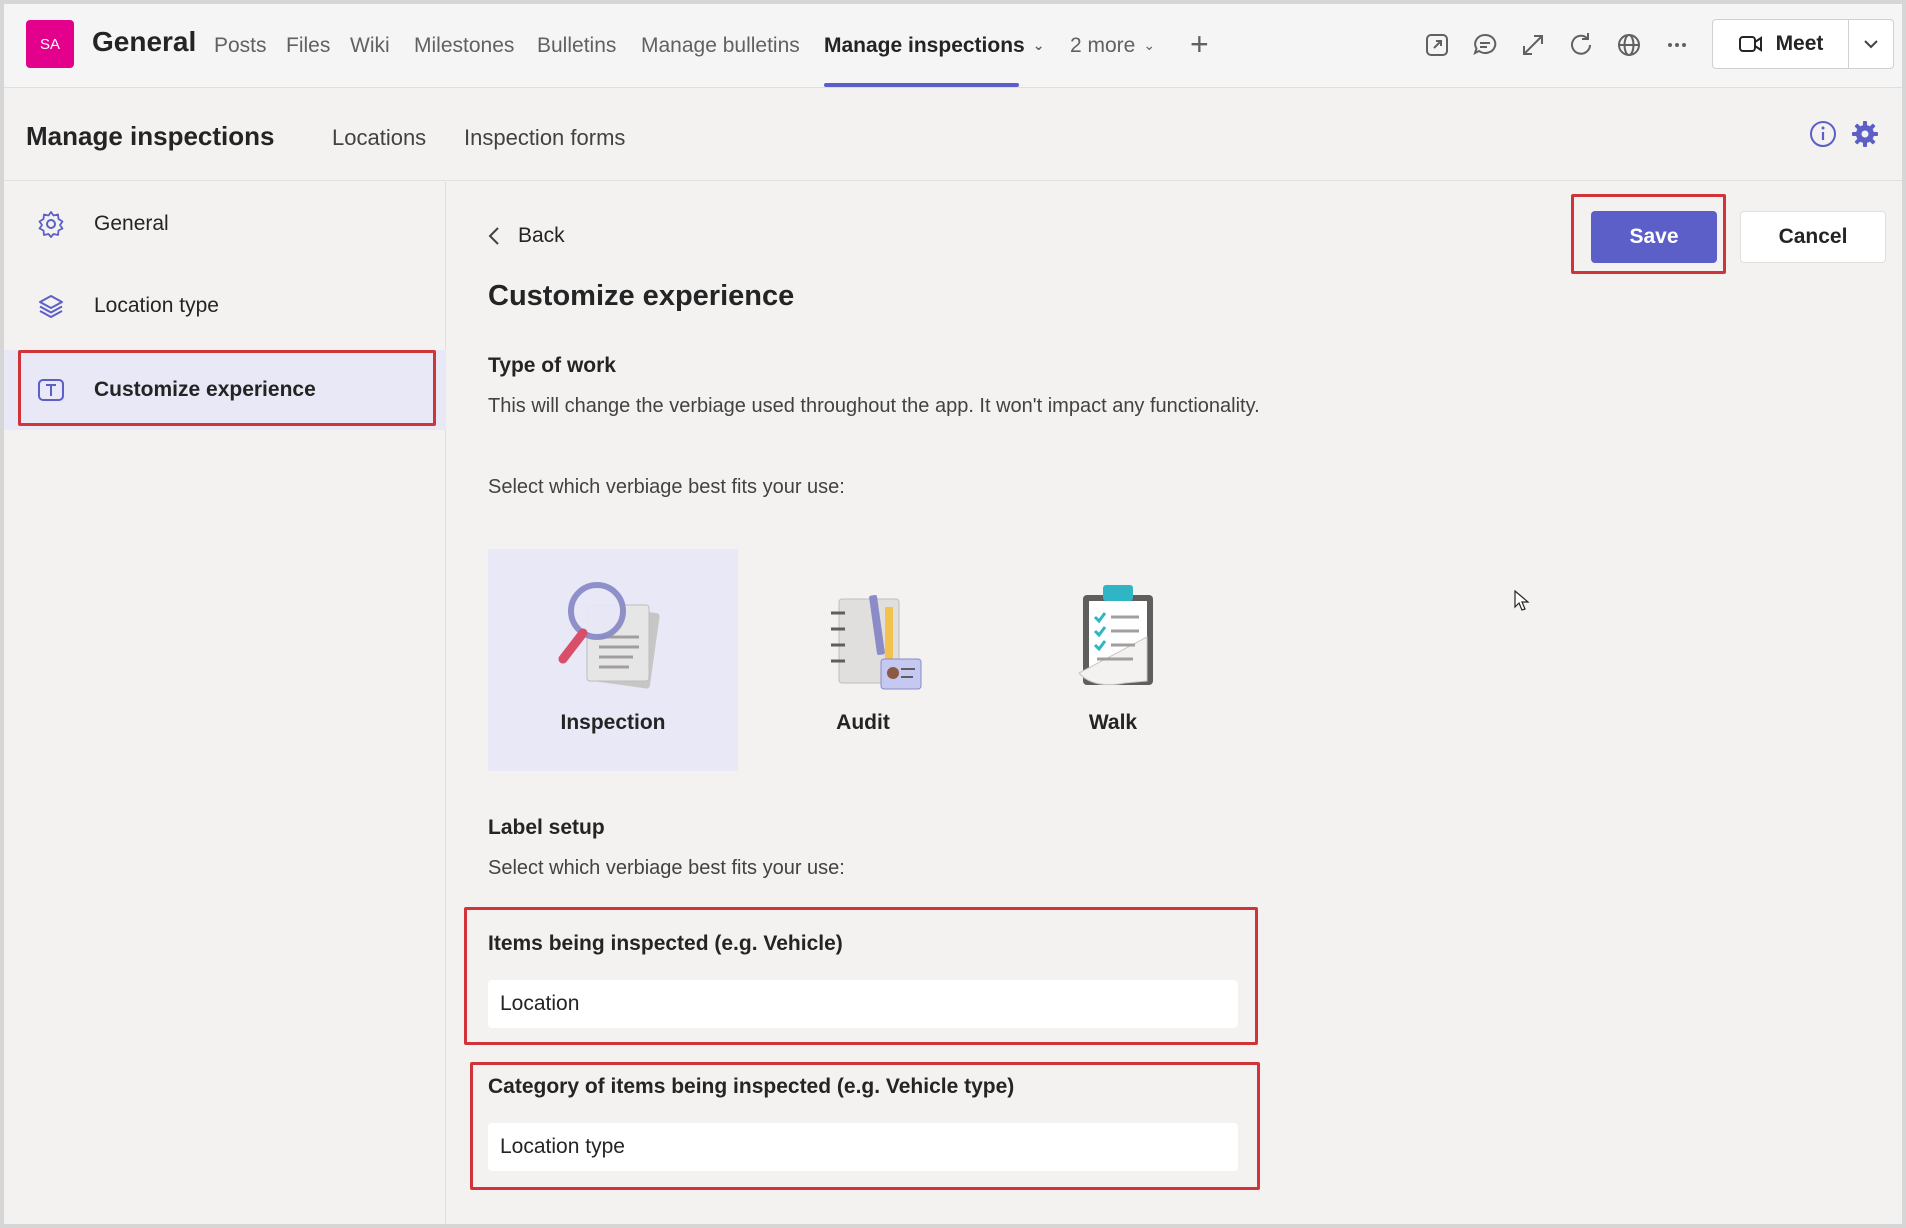  I want to click on add-tab-button: +, so click(1199, 44).